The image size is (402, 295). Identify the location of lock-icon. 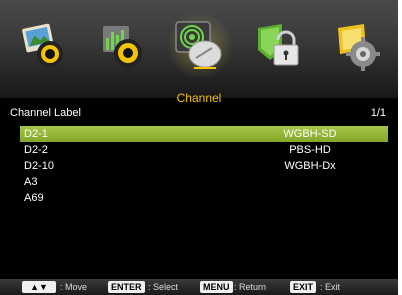
(278, 45).